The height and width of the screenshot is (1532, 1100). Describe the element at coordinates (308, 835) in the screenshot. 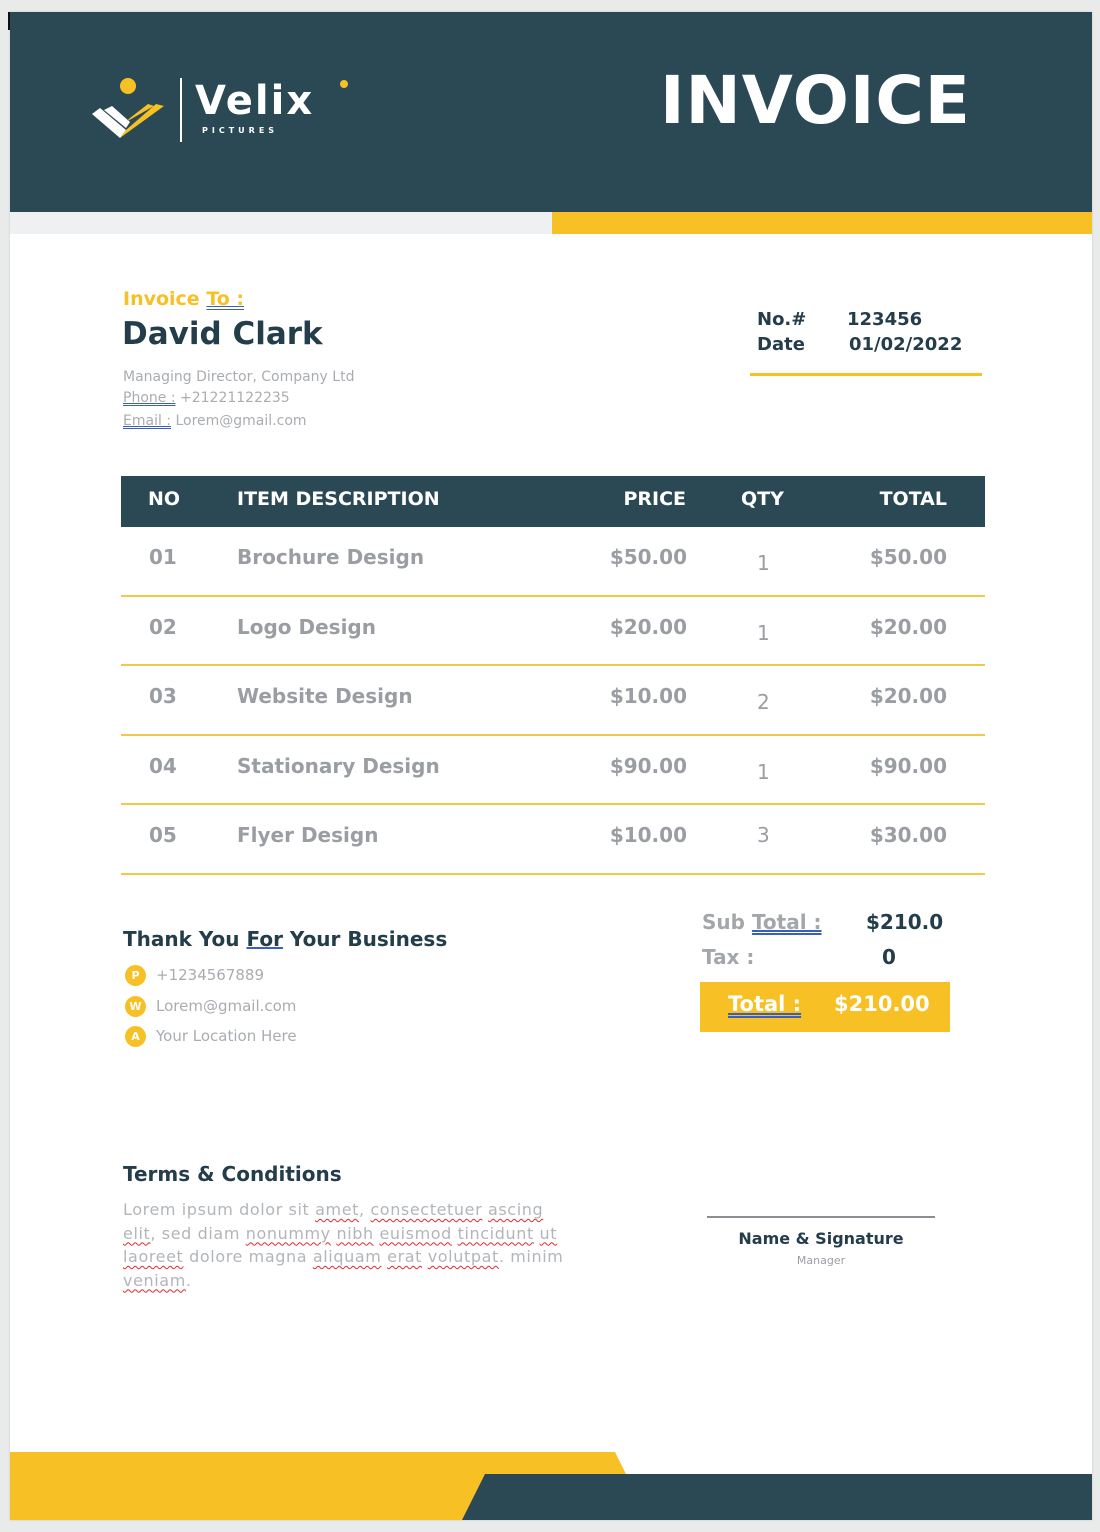

I see `cell-description: Flyer Design` at that location.